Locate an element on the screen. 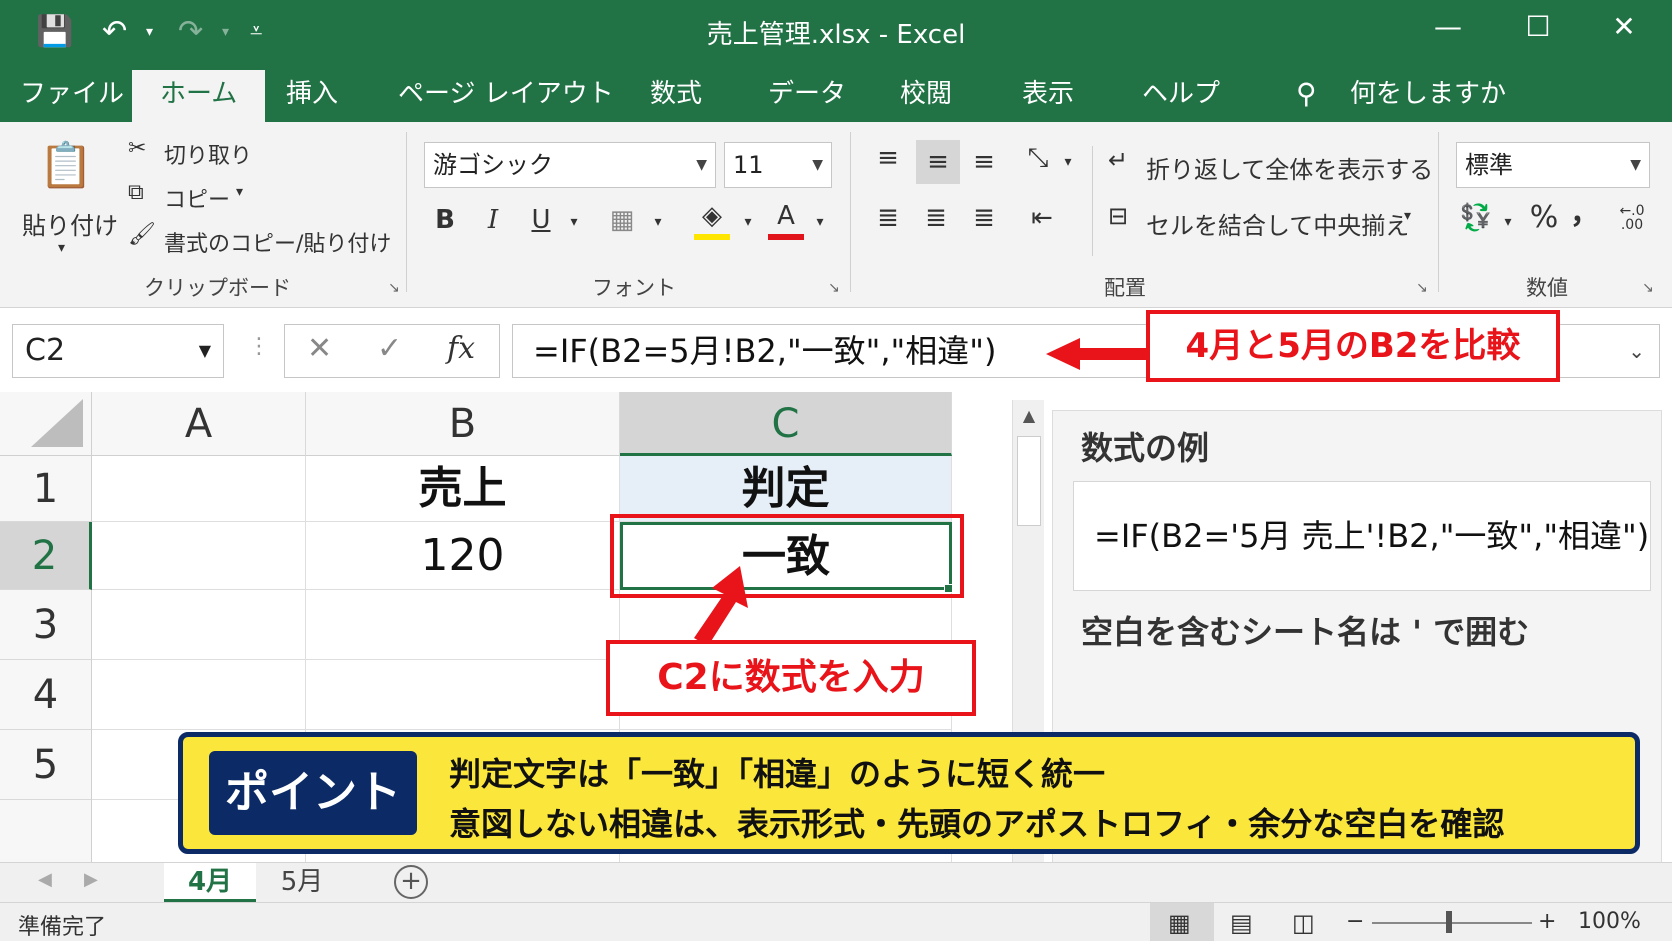  cell-a2 is located at coordinates (199, 556).